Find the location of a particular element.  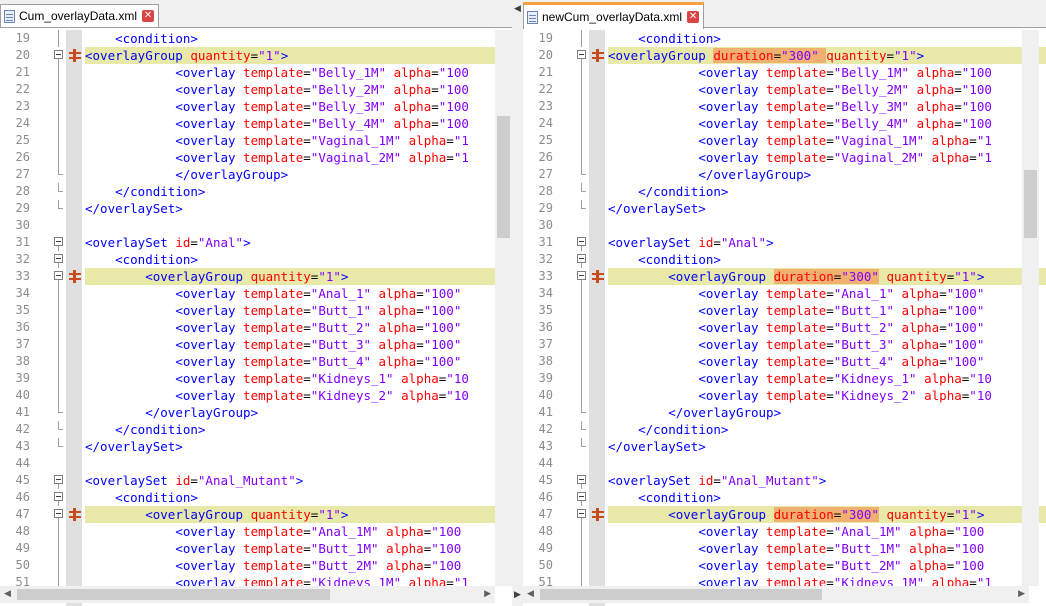

code-line: 46 <condition> is located at coordinates (784, 497).